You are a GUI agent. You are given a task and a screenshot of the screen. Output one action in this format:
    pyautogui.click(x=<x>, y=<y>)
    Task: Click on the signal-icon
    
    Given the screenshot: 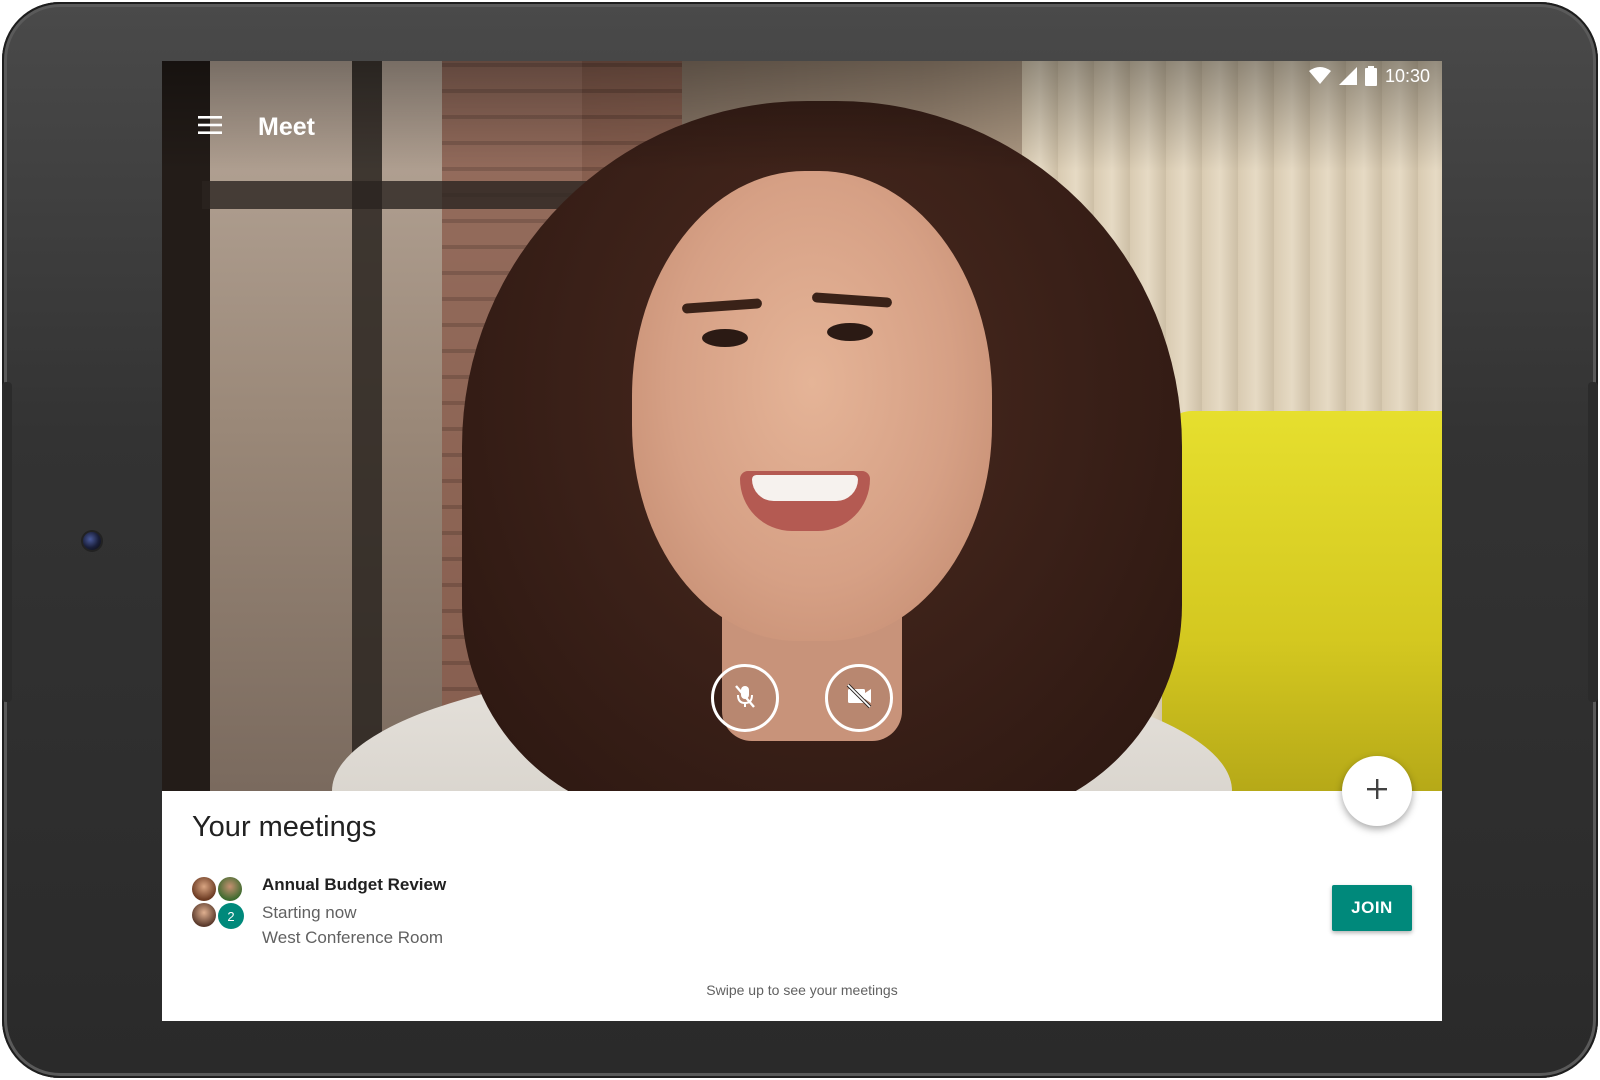 What is the action you would take?
    pyautogui.click(x=1347, y=76)
    